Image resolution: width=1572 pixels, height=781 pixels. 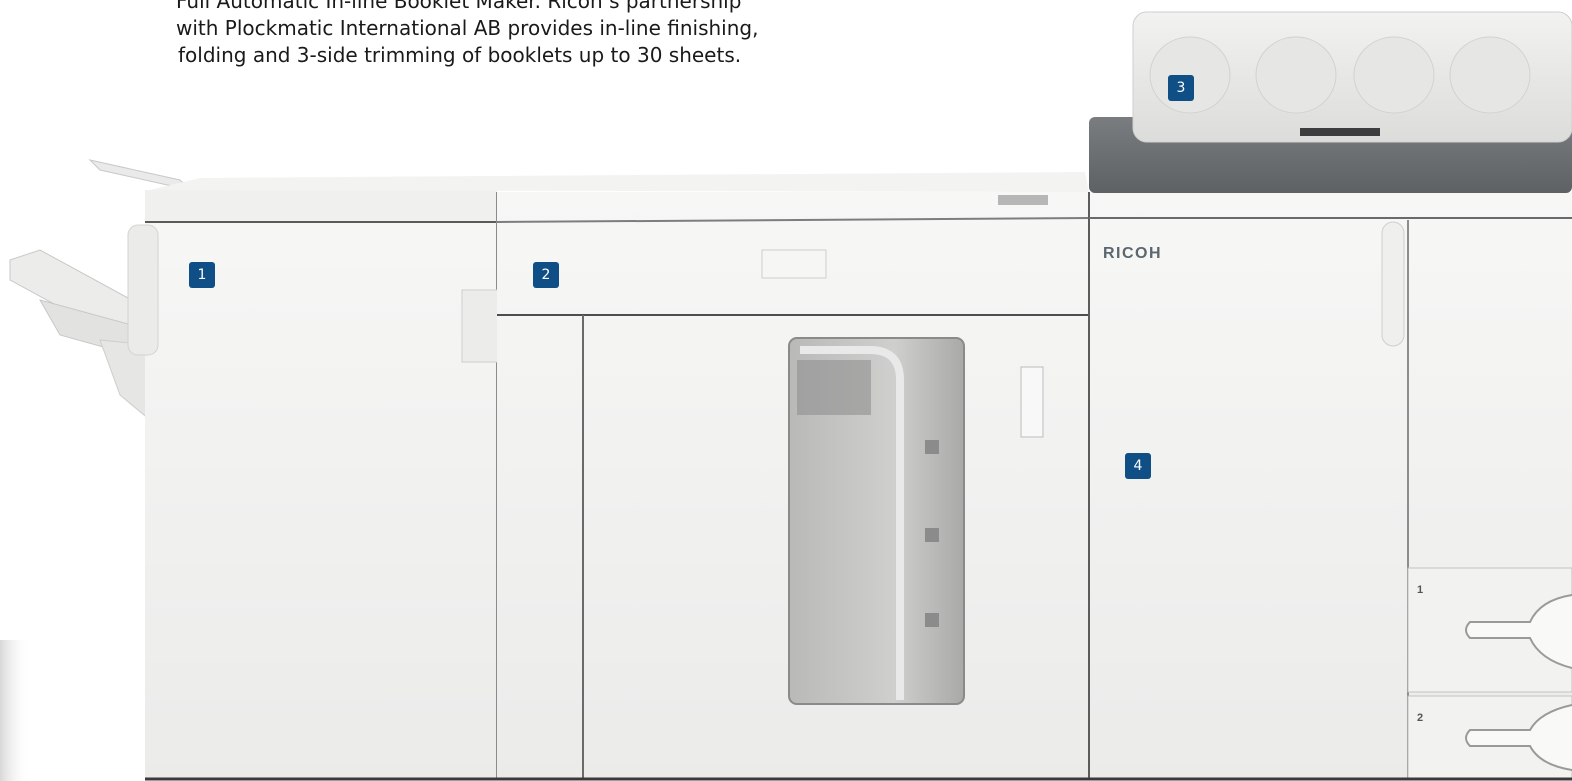 I want to click on tray-1-label: 1, so click(x=1420, y=590).